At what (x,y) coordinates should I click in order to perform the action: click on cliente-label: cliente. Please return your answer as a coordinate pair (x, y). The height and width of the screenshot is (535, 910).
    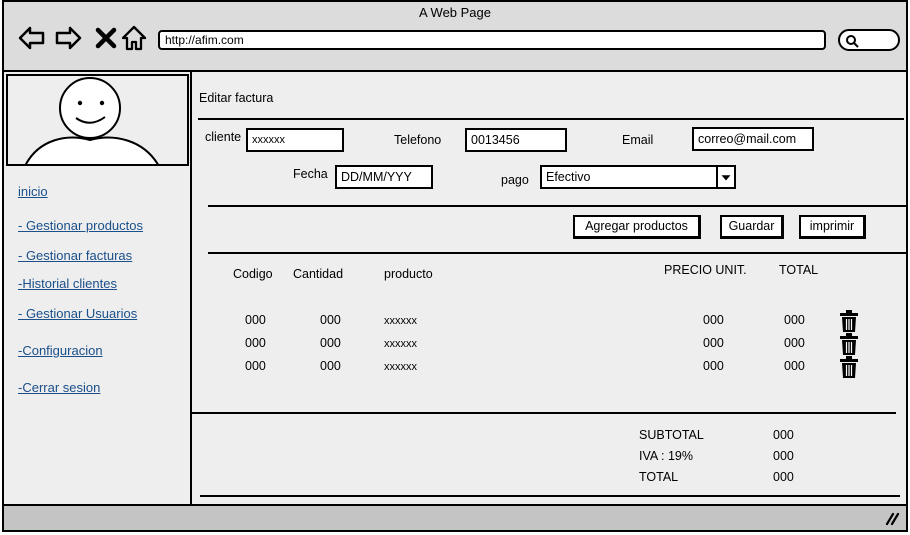
    Looking at the image, I should click on (223, 137).